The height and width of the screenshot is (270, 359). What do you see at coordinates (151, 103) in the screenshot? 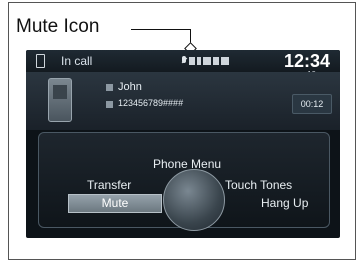
I see `contact-number: 123456789####` at bounding box center [151, 103].